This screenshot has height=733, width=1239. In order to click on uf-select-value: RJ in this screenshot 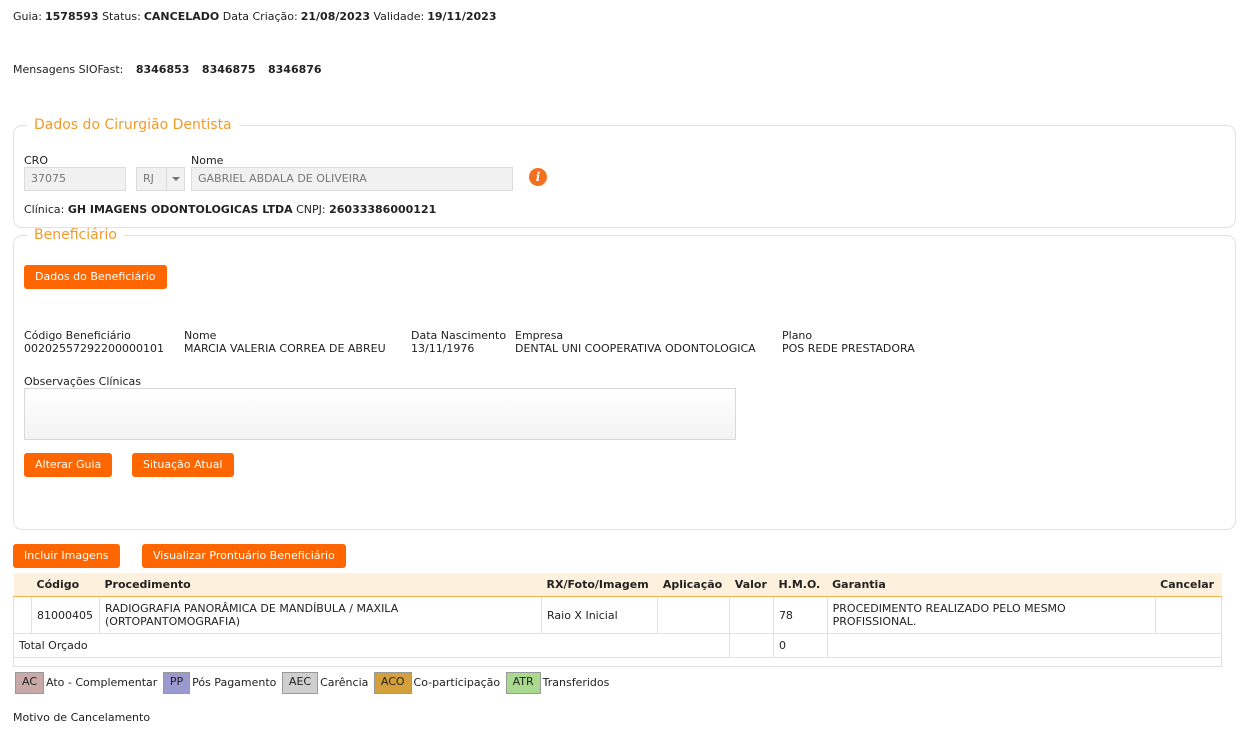, I will do `click(148, 178)`.